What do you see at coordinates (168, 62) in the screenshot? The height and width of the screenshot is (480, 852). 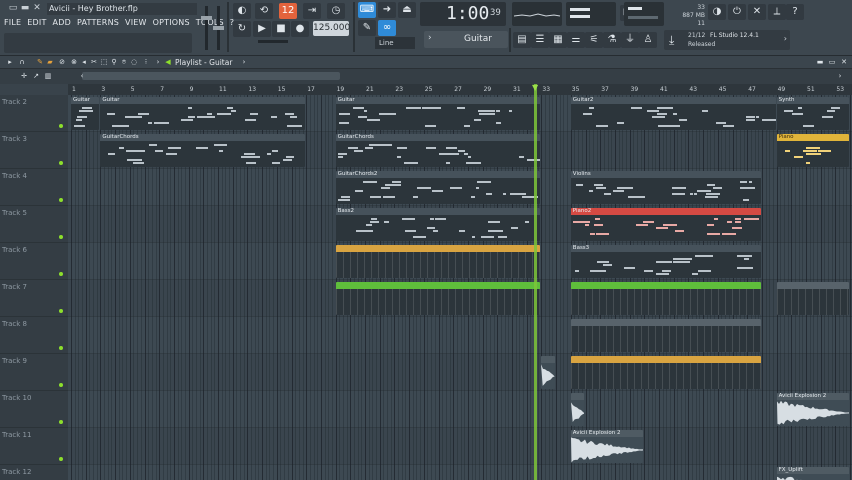 I see `speaker-icon: ◀` at bounding box center [168, 62].